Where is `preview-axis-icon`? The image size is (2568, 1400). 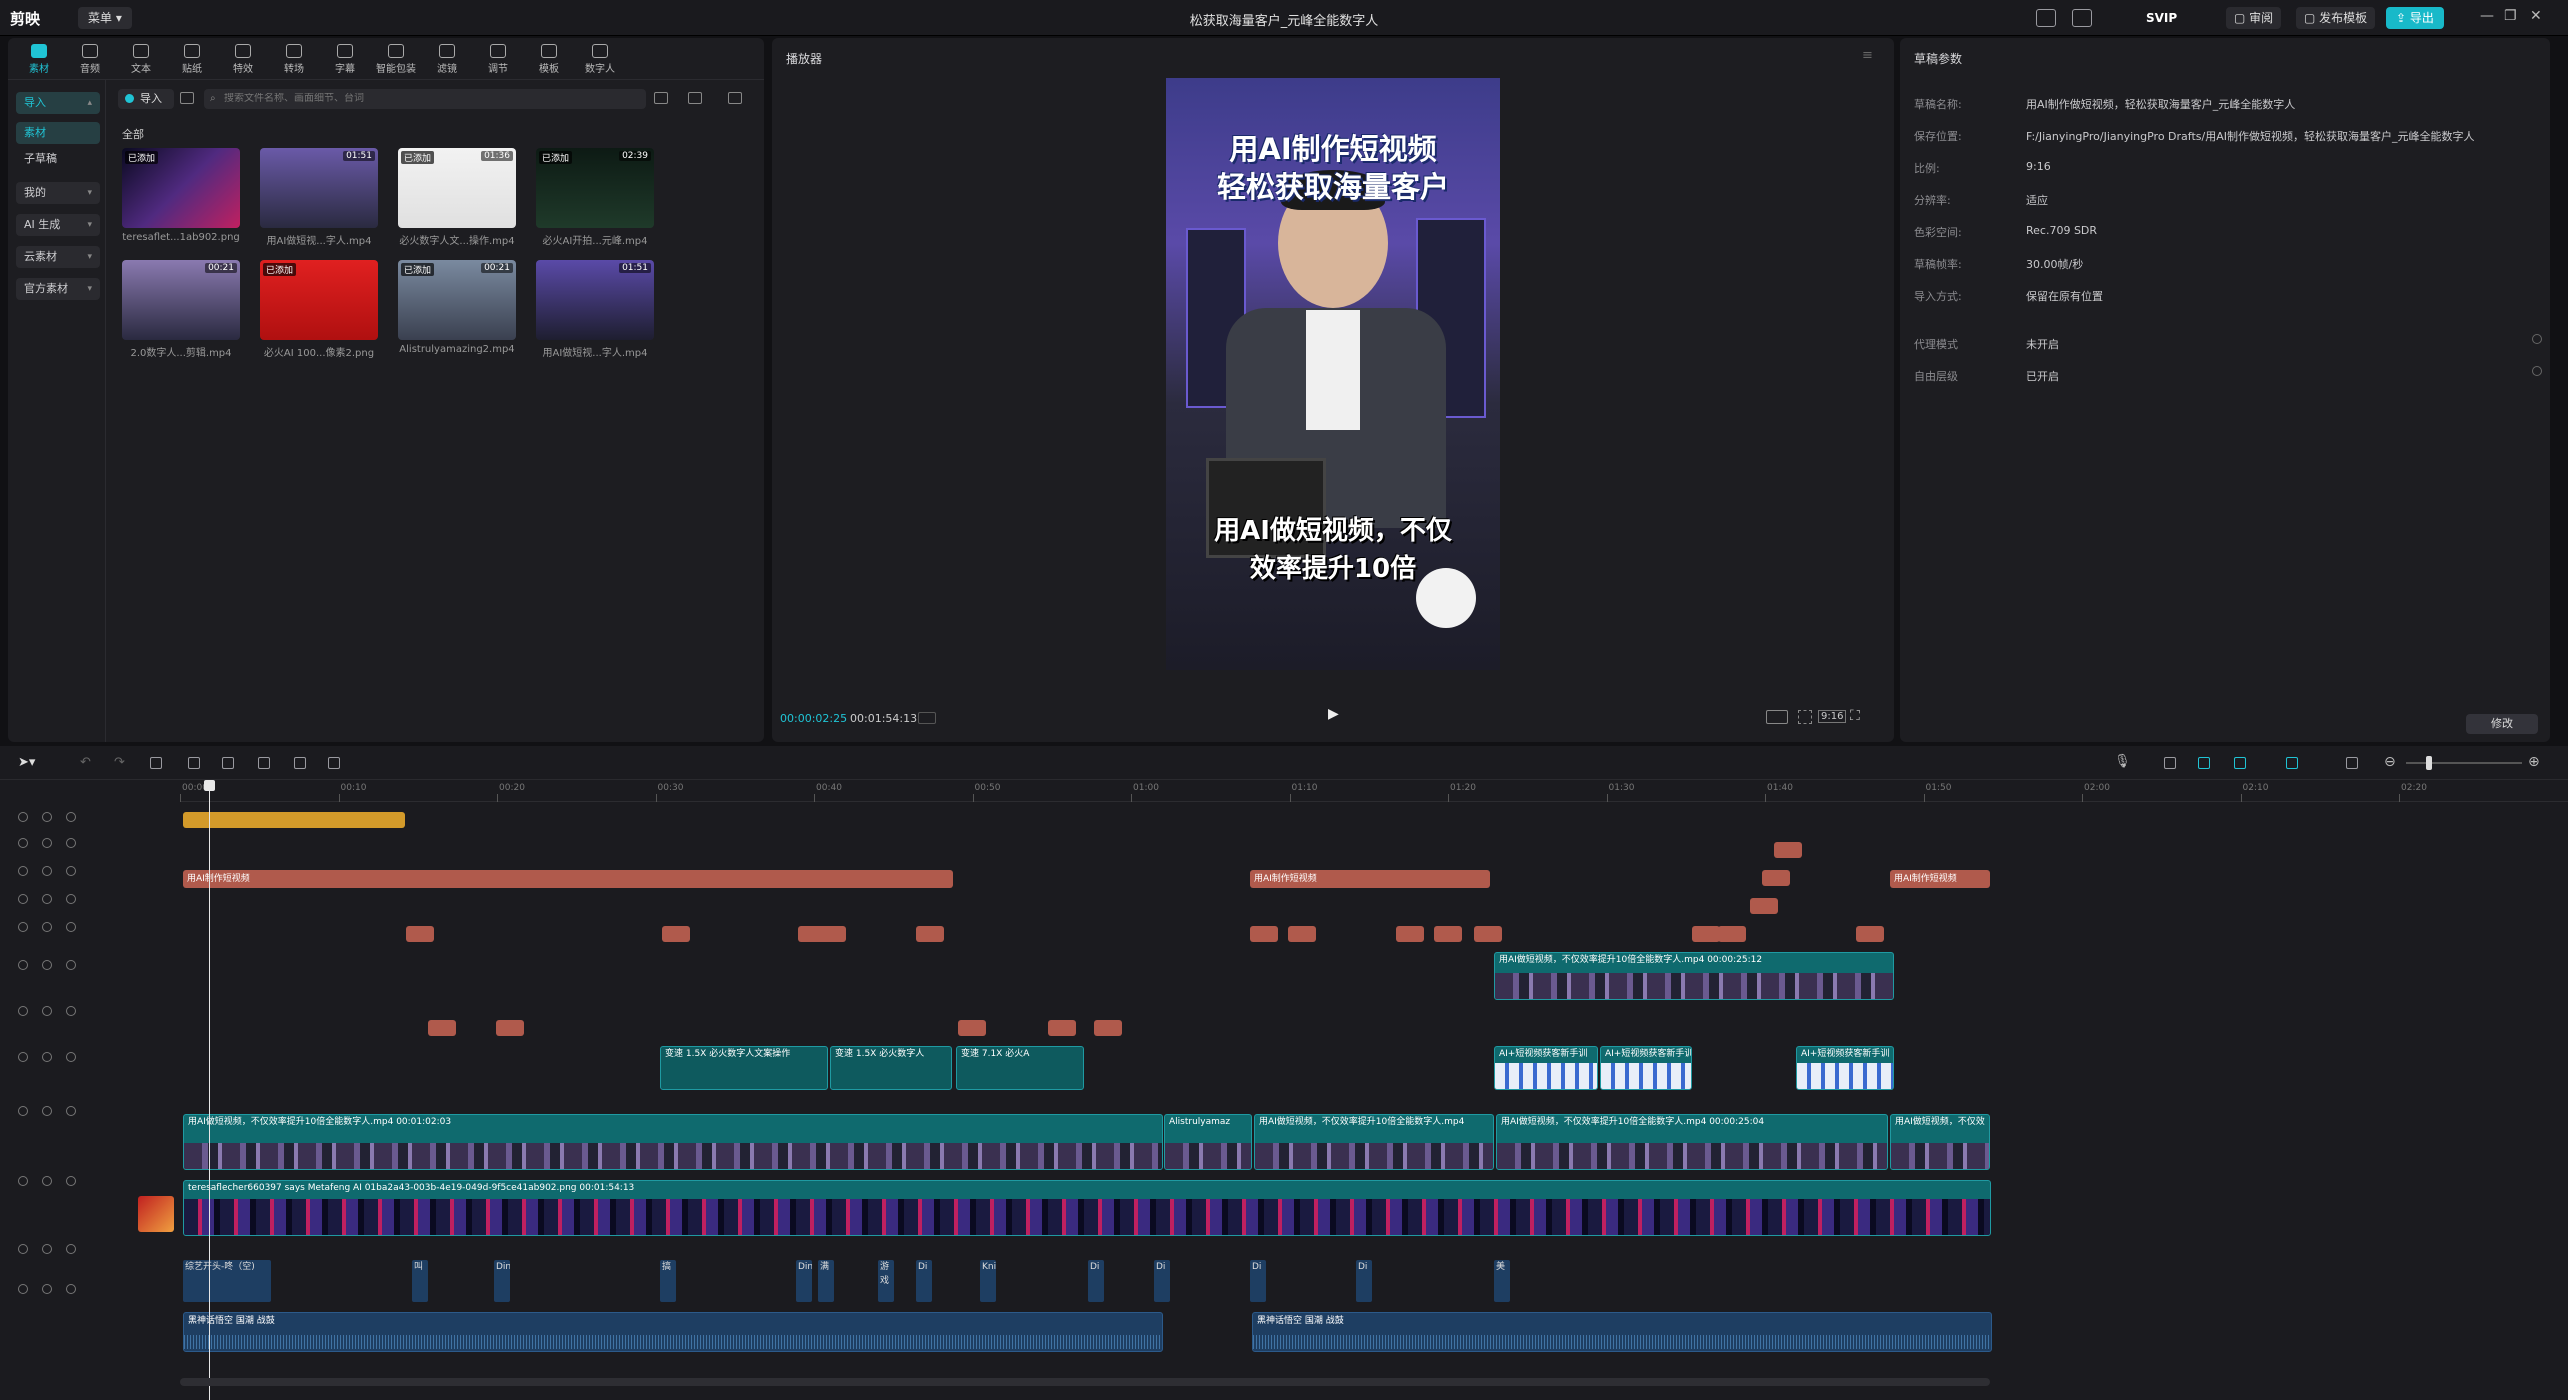
preview-axis-icon is located at coordinates (2240, 763).